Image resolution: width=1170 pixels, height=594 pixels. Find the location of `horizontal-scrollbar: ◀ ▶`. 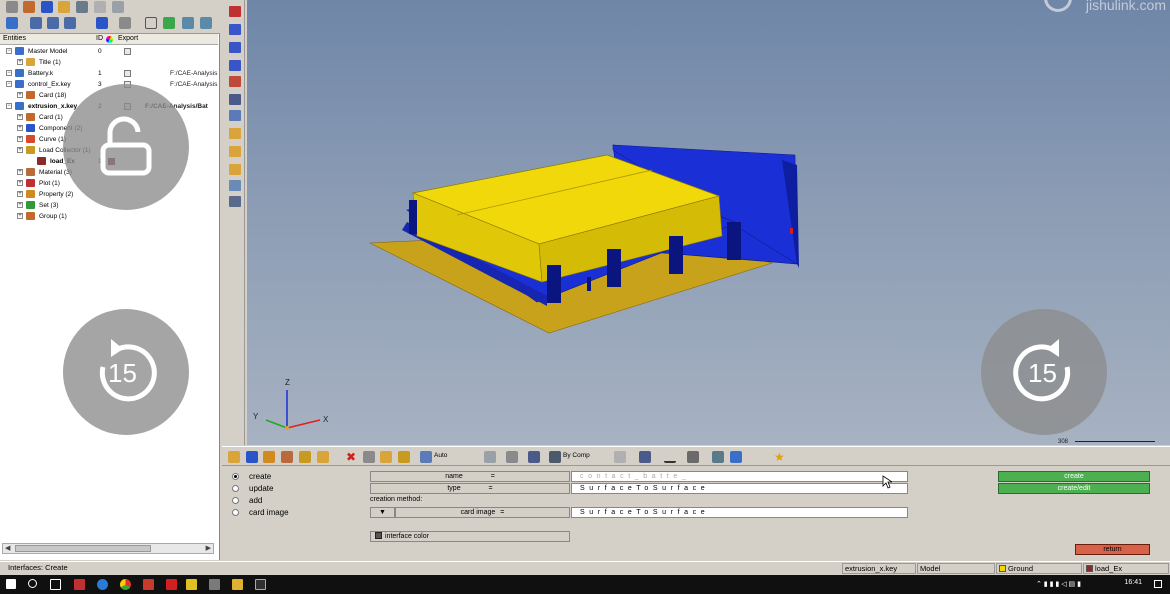

horizontal-scrollbar: ◀ ▶ is located at coordinates (108, 548).